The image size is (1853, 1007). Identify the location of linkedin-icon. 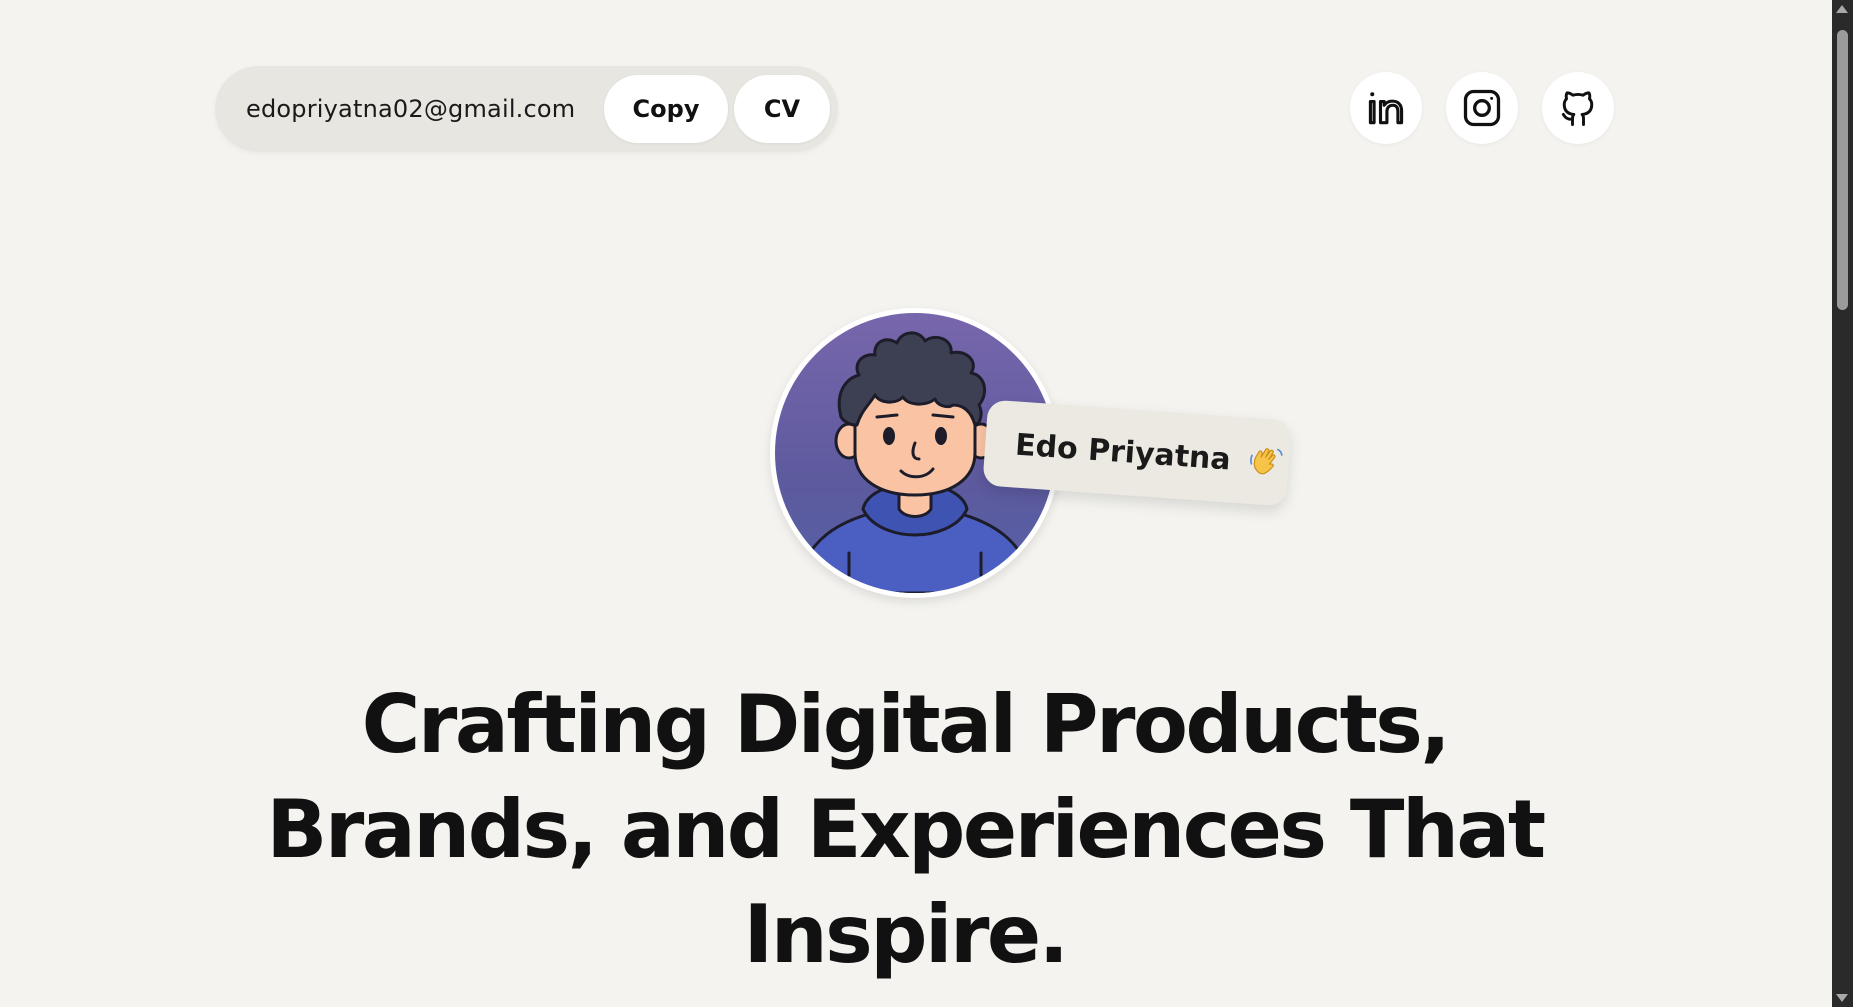
(1386, 108).